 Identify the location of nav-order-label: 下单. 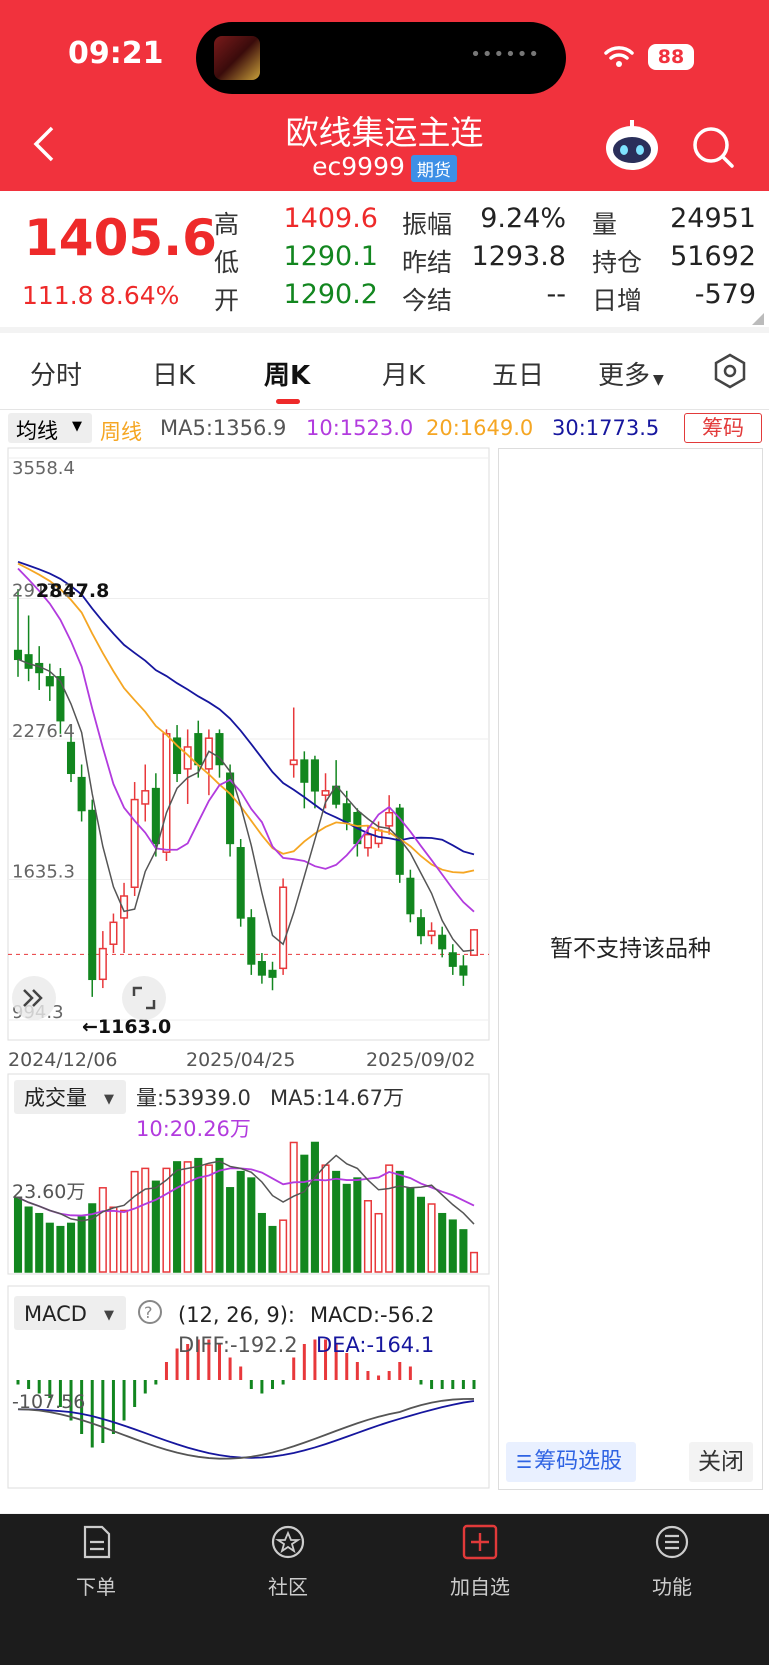
(96, 1587).